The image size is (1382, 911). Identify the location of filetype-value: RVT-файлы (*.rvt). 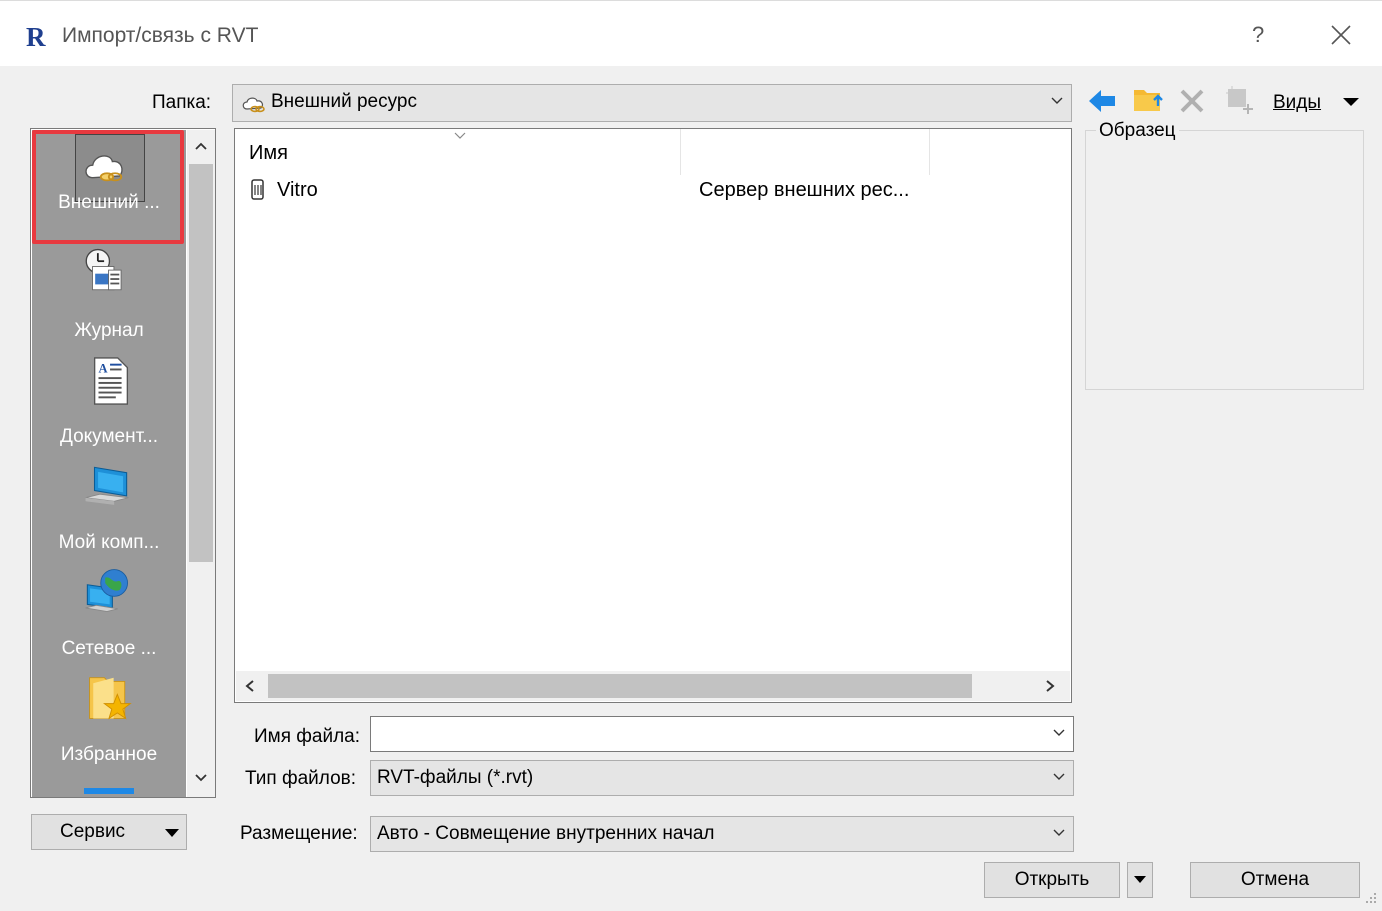
(455, 777).